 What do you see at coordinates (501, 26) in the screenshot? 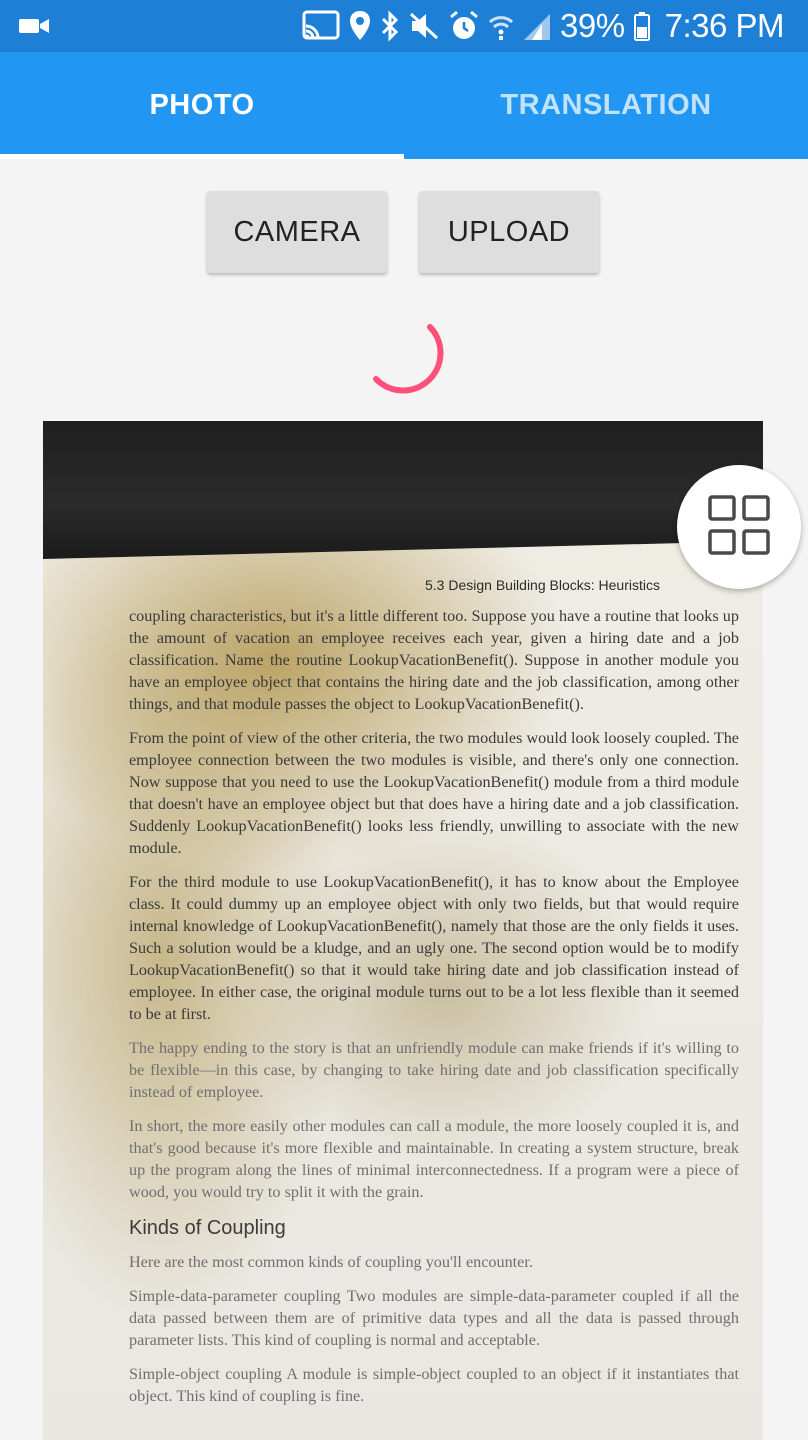
I see `wifi-icon` at bounding box center [501, 26].